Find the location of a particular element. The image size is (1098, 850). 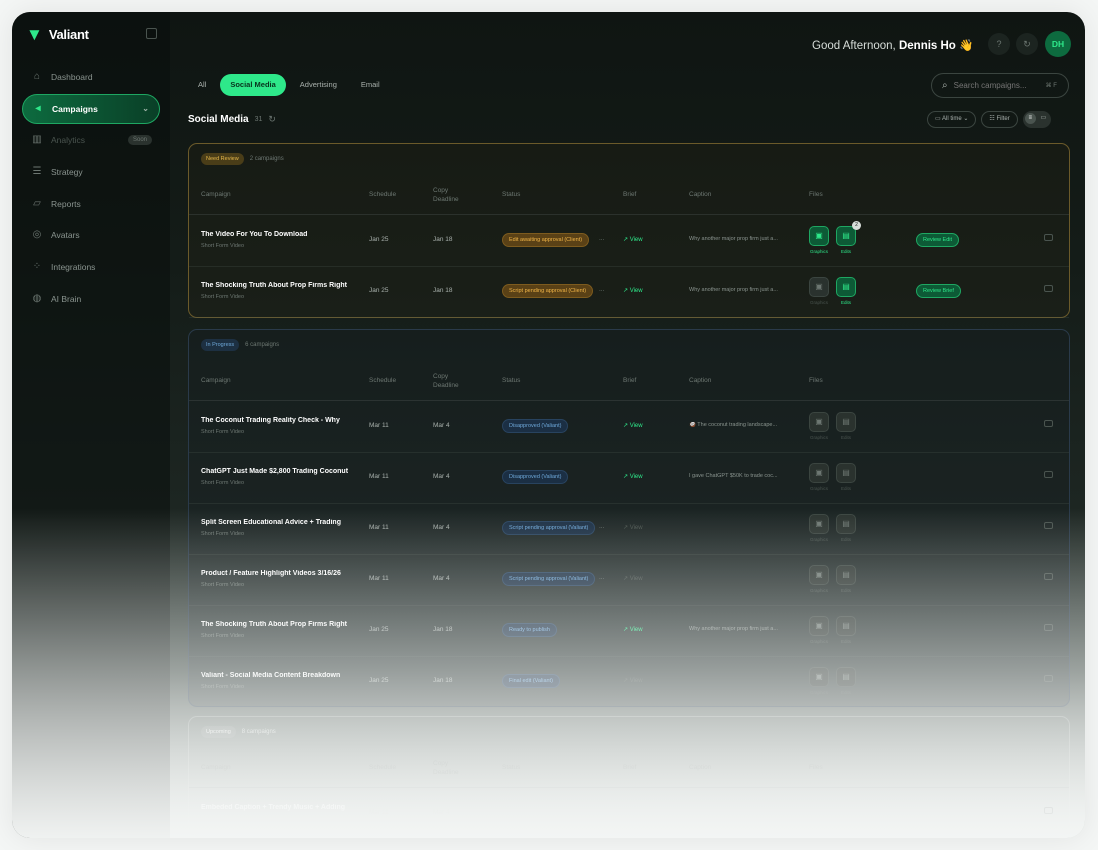

refresh-button: ↻ is located at coordinates (1027, 44).